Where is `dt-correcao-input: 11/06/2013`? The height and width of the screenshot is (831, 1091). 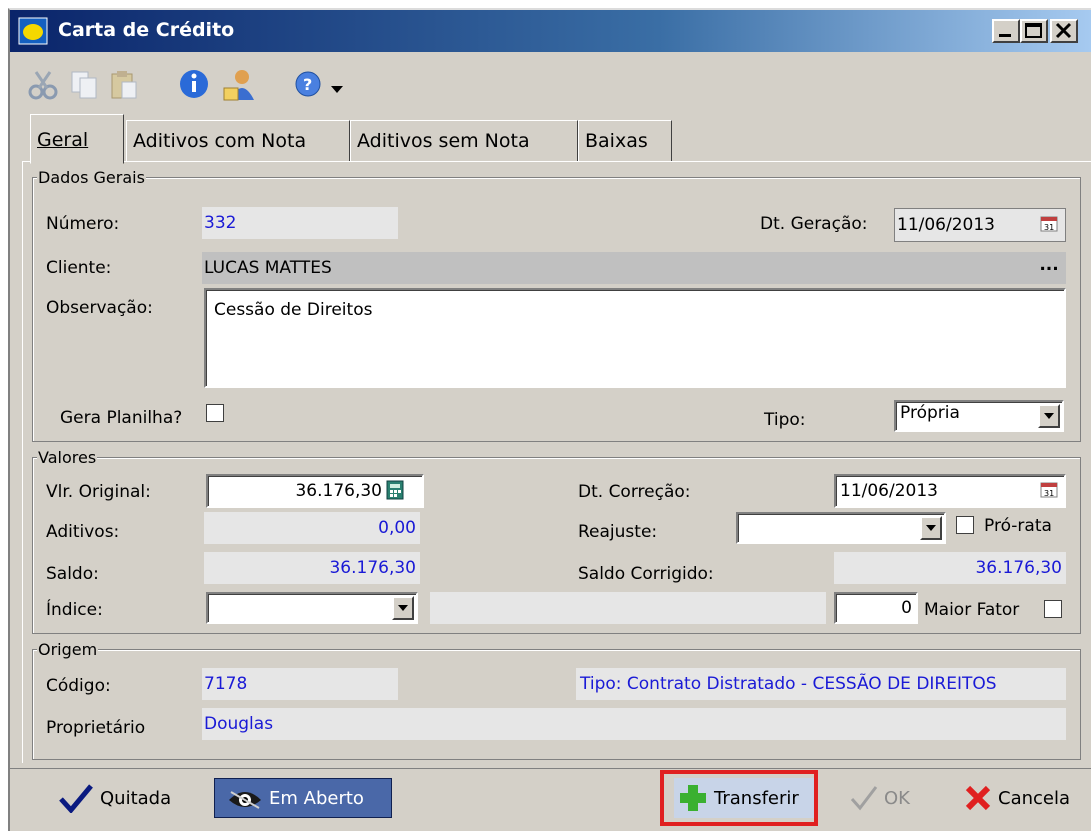
dt-correcao-input: 11/06/2013 is located at coordinates (950, 491).